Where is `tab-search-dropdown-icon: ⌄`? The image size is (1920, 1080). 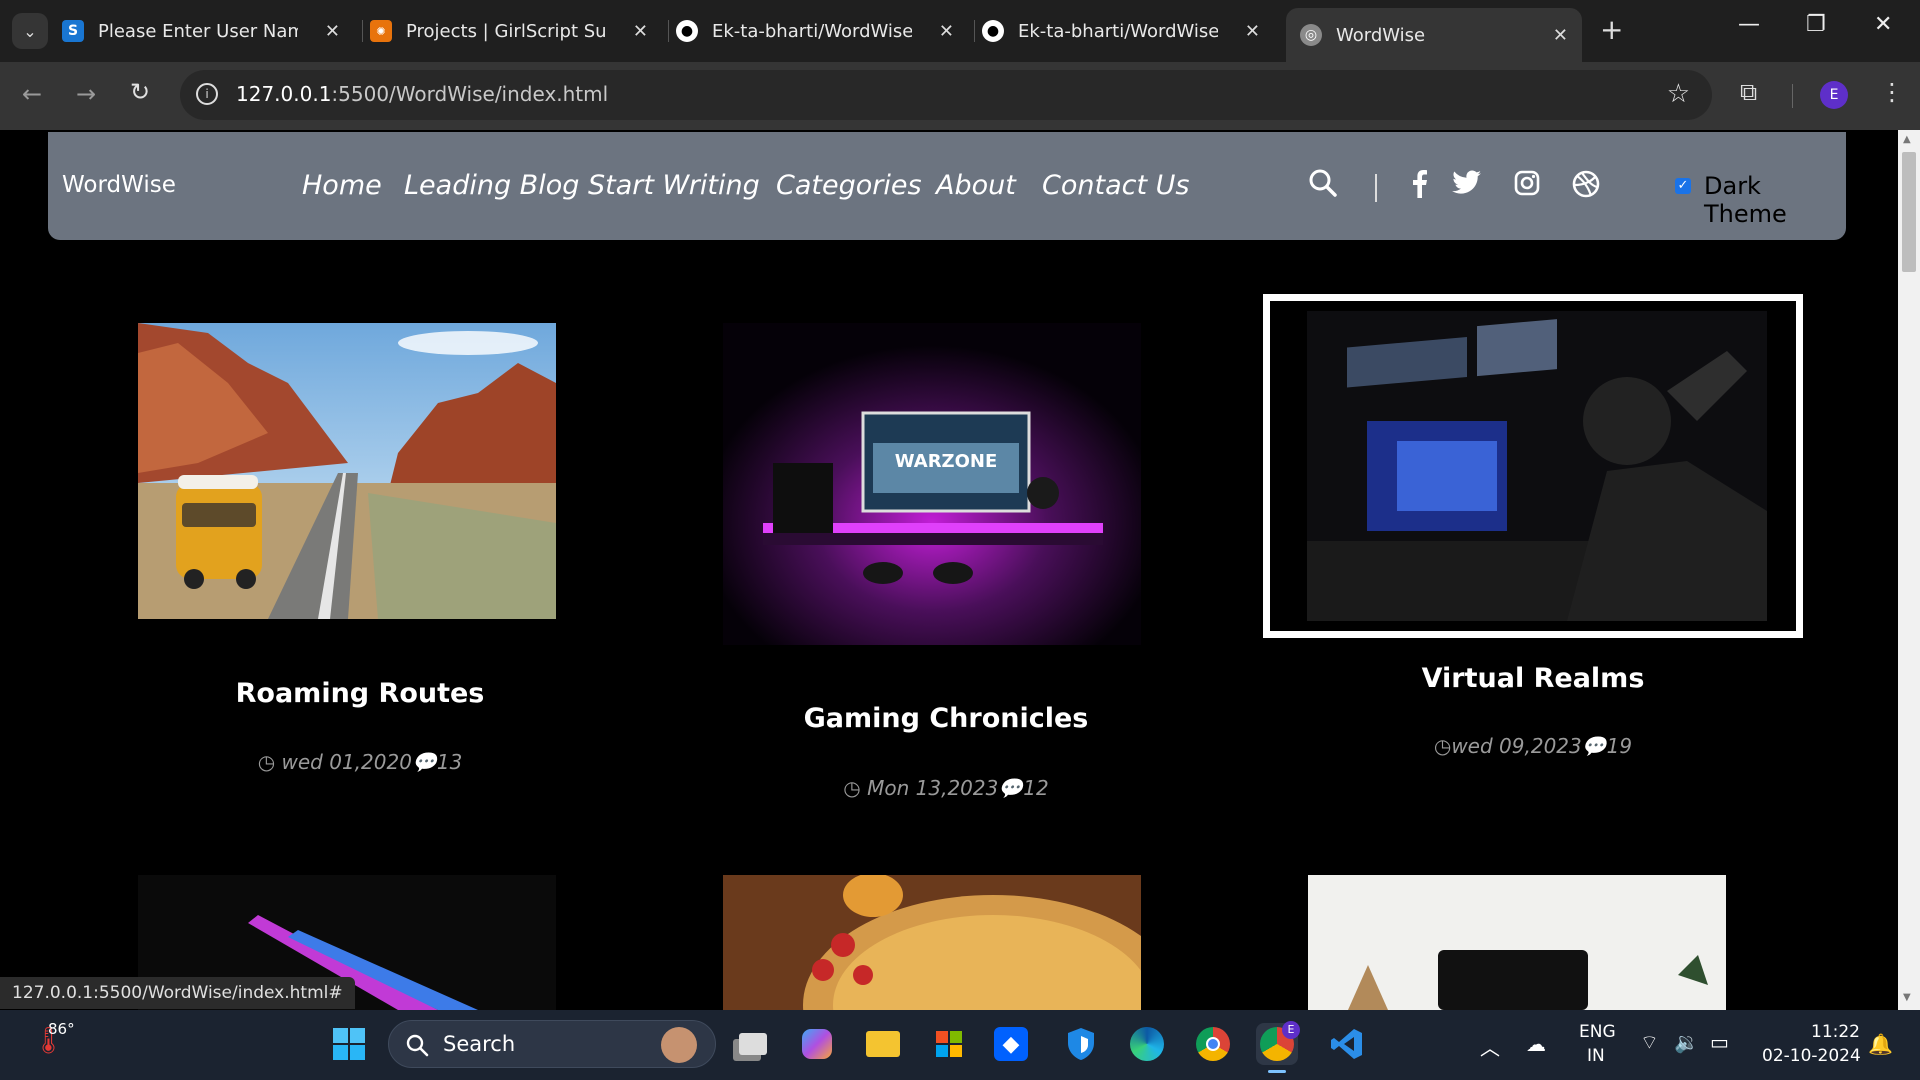
tab-search-dropdown-icon: ⌄ is located at coordinates (30, 31).